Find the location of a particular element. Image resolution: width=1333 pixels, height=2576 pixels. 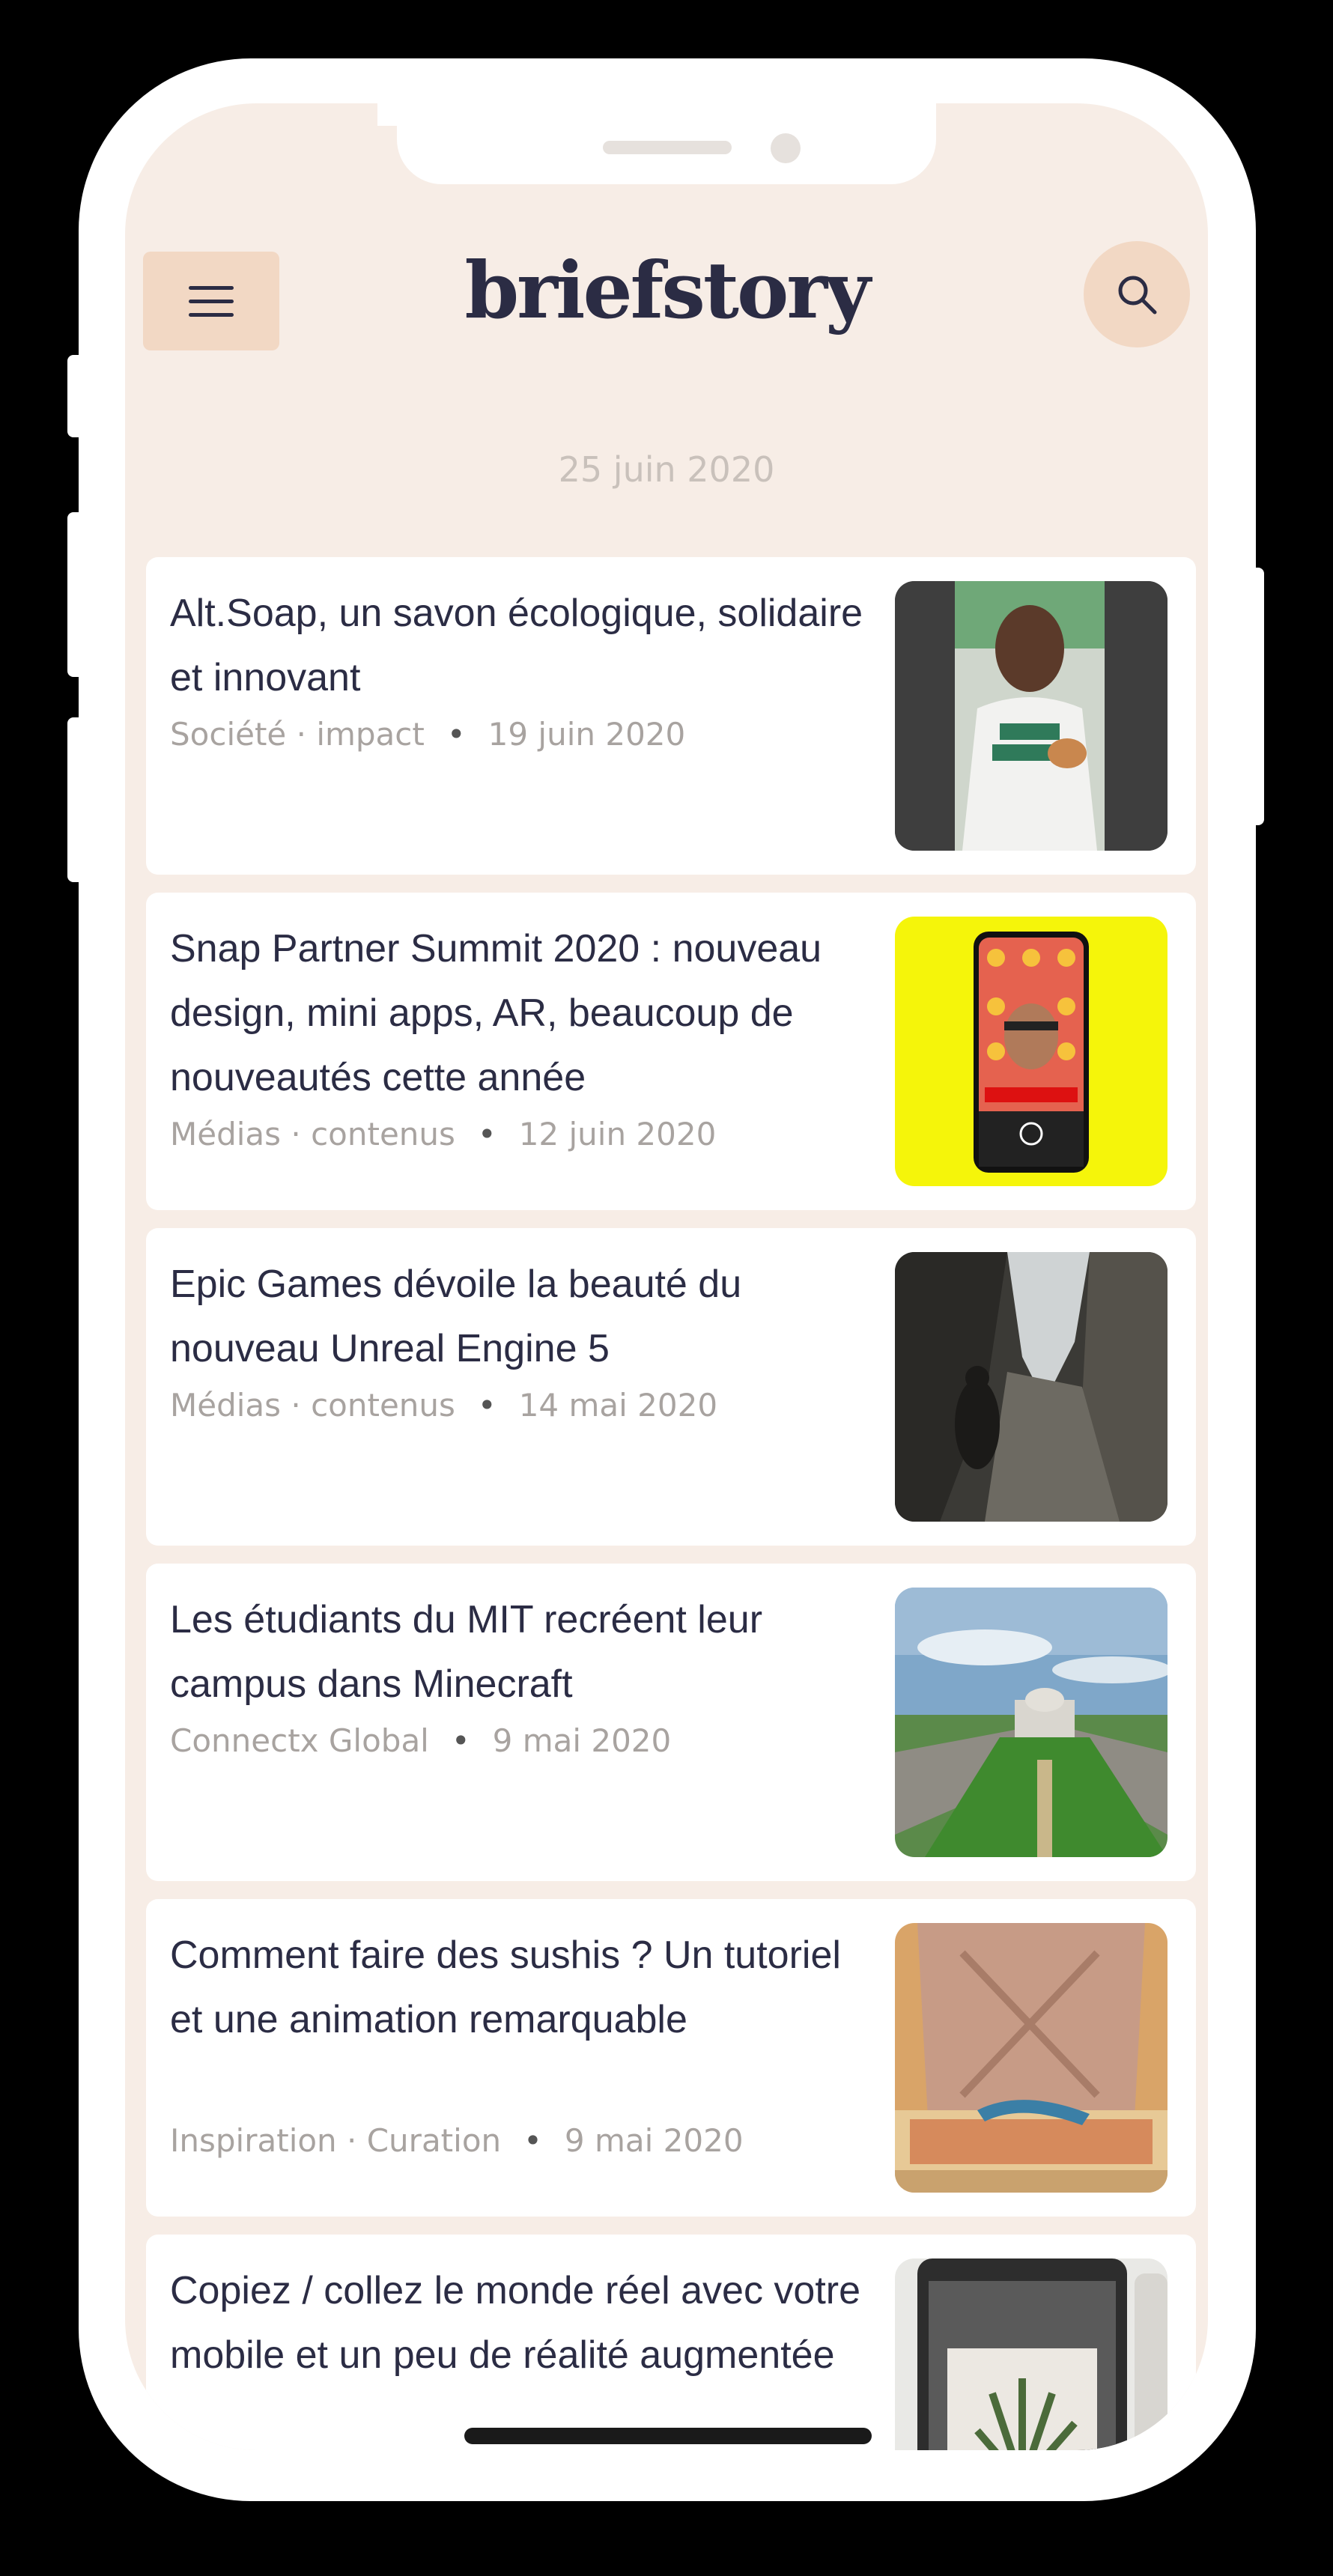

speaker-grille is located at coordinates (667, 147).